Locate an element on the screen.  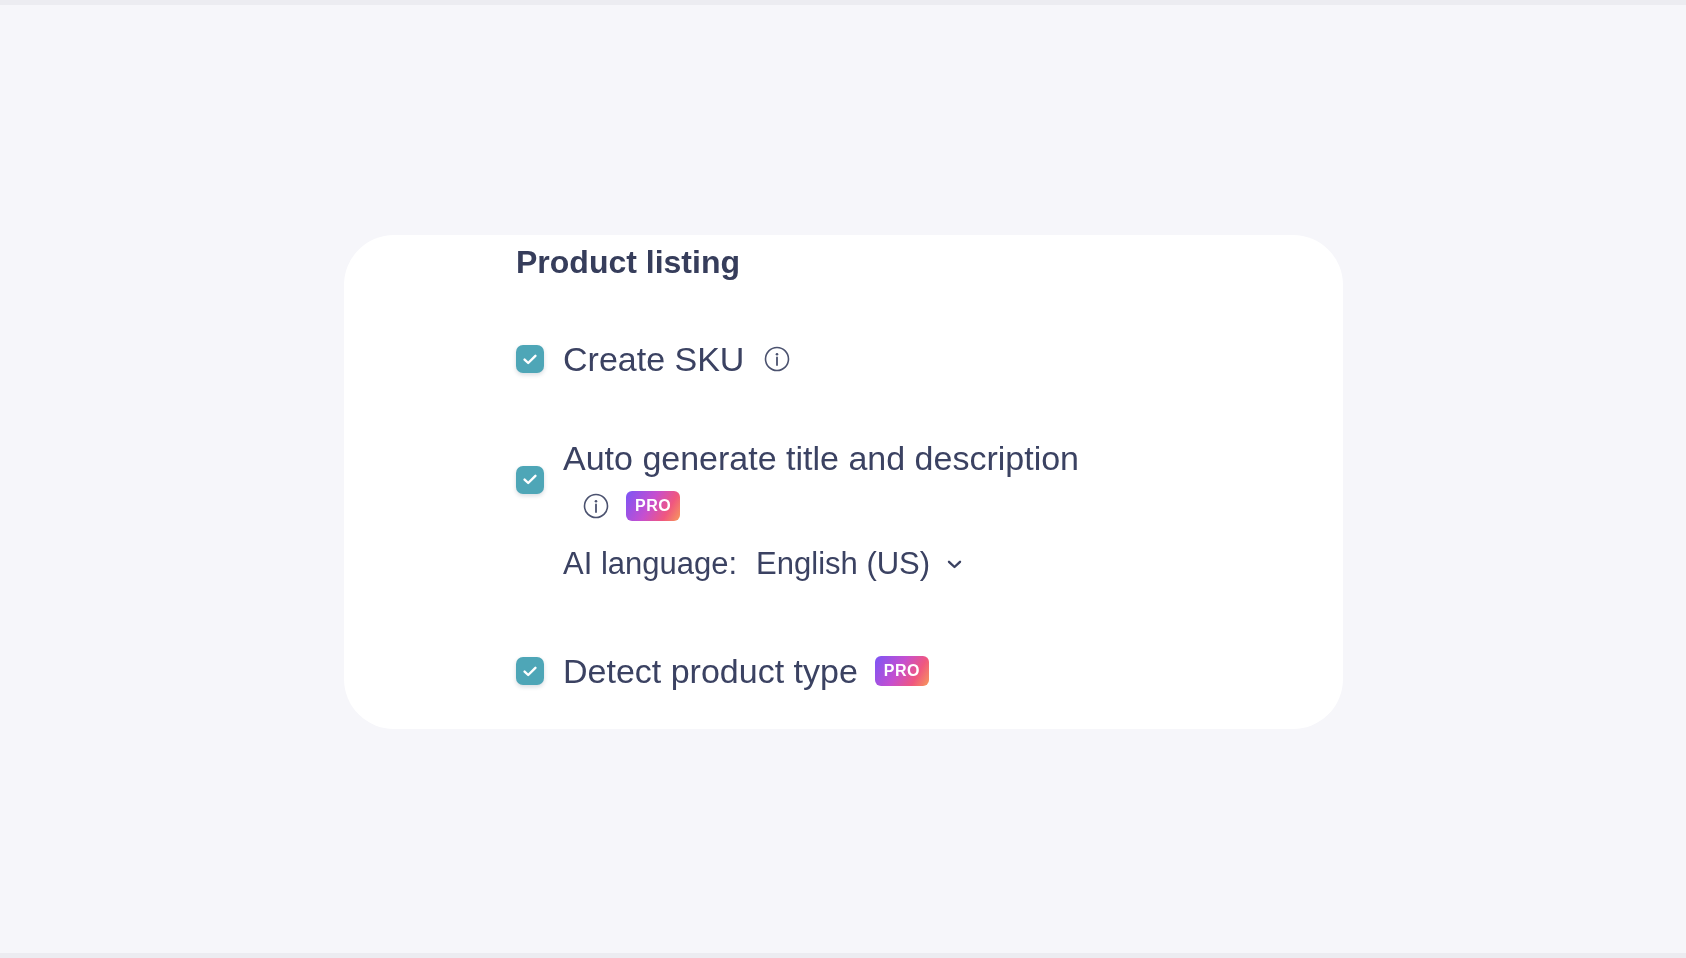
language-dropdown: English (US) is located at coordinates (859, 564).